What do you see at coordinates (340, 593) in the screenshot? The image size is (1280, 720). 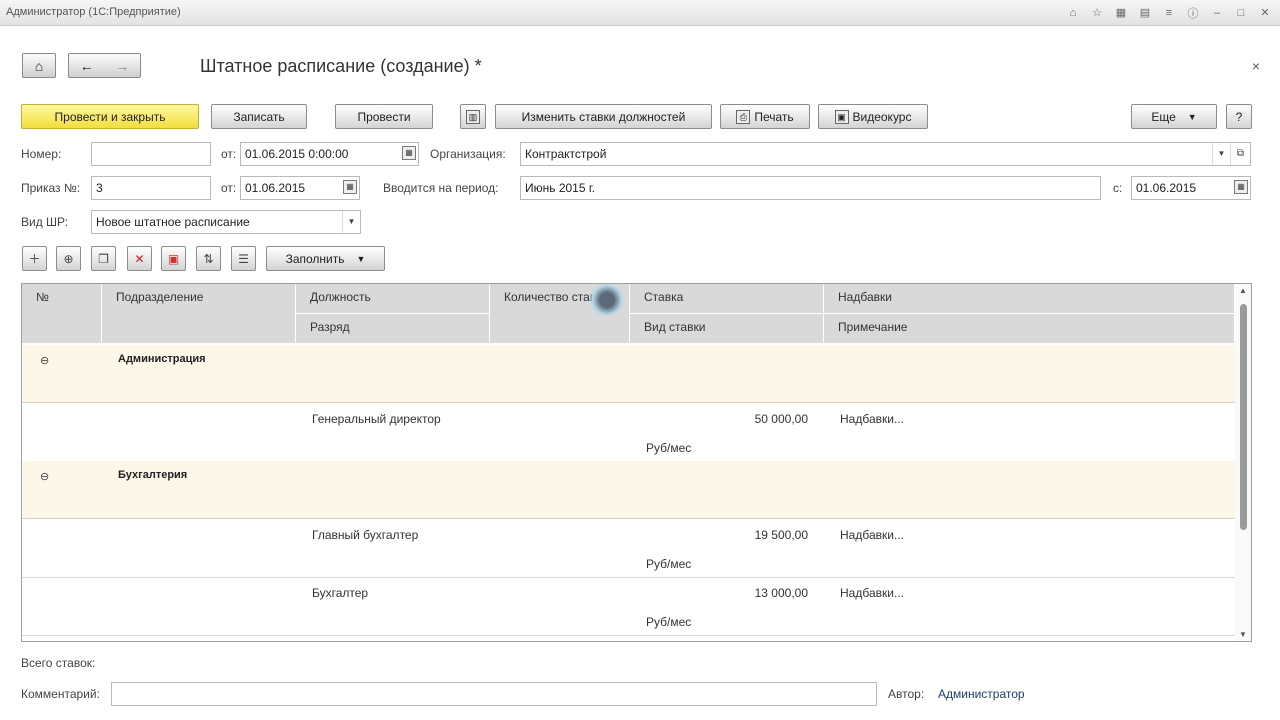 I see `position-cell: Бухгалтер` at bounding box center [340, 593].